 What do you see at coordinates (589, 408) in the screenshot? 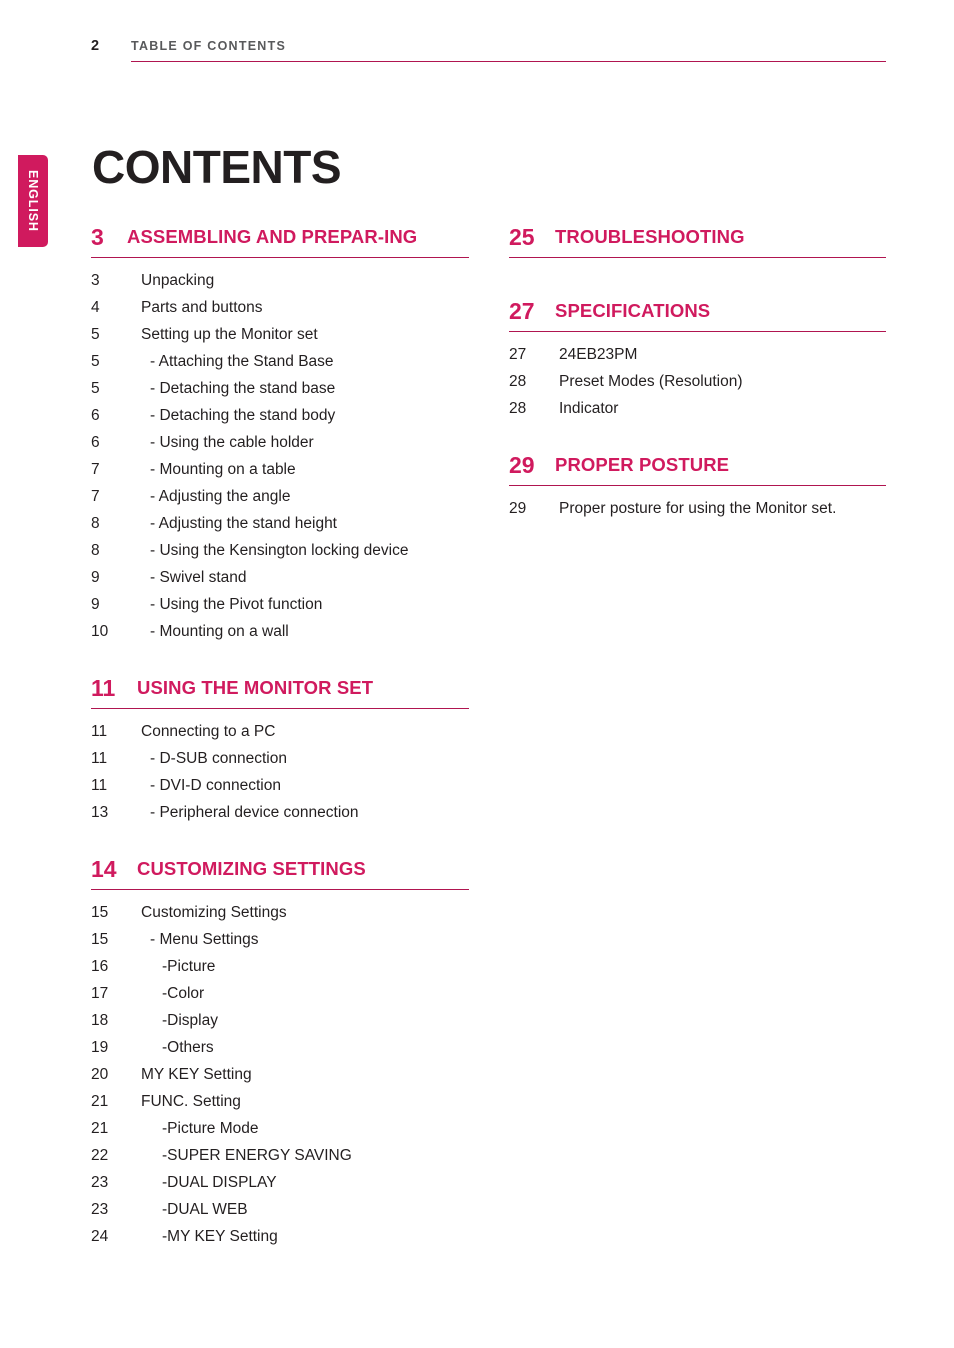
I see `toc-entry-label: Indicator` at bounding box center [589, 408].